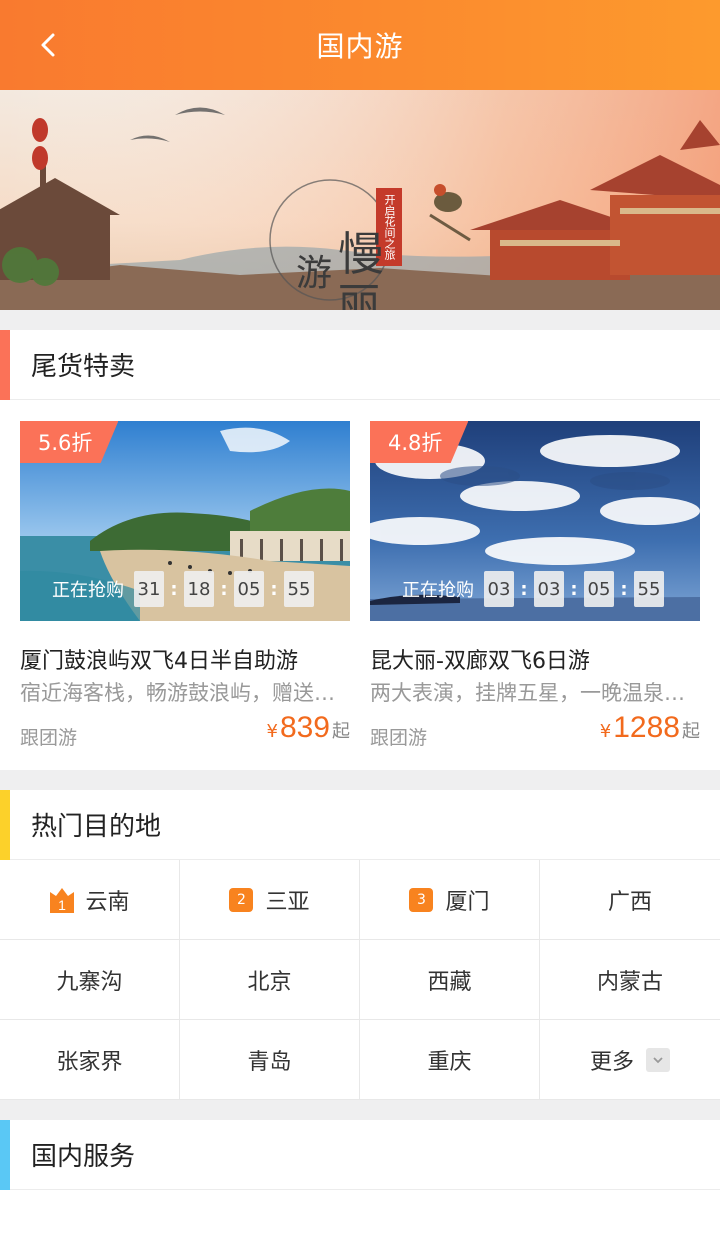 The image size is (720, 1235). I want to click on page-title: 国内游, so click(360, 46).